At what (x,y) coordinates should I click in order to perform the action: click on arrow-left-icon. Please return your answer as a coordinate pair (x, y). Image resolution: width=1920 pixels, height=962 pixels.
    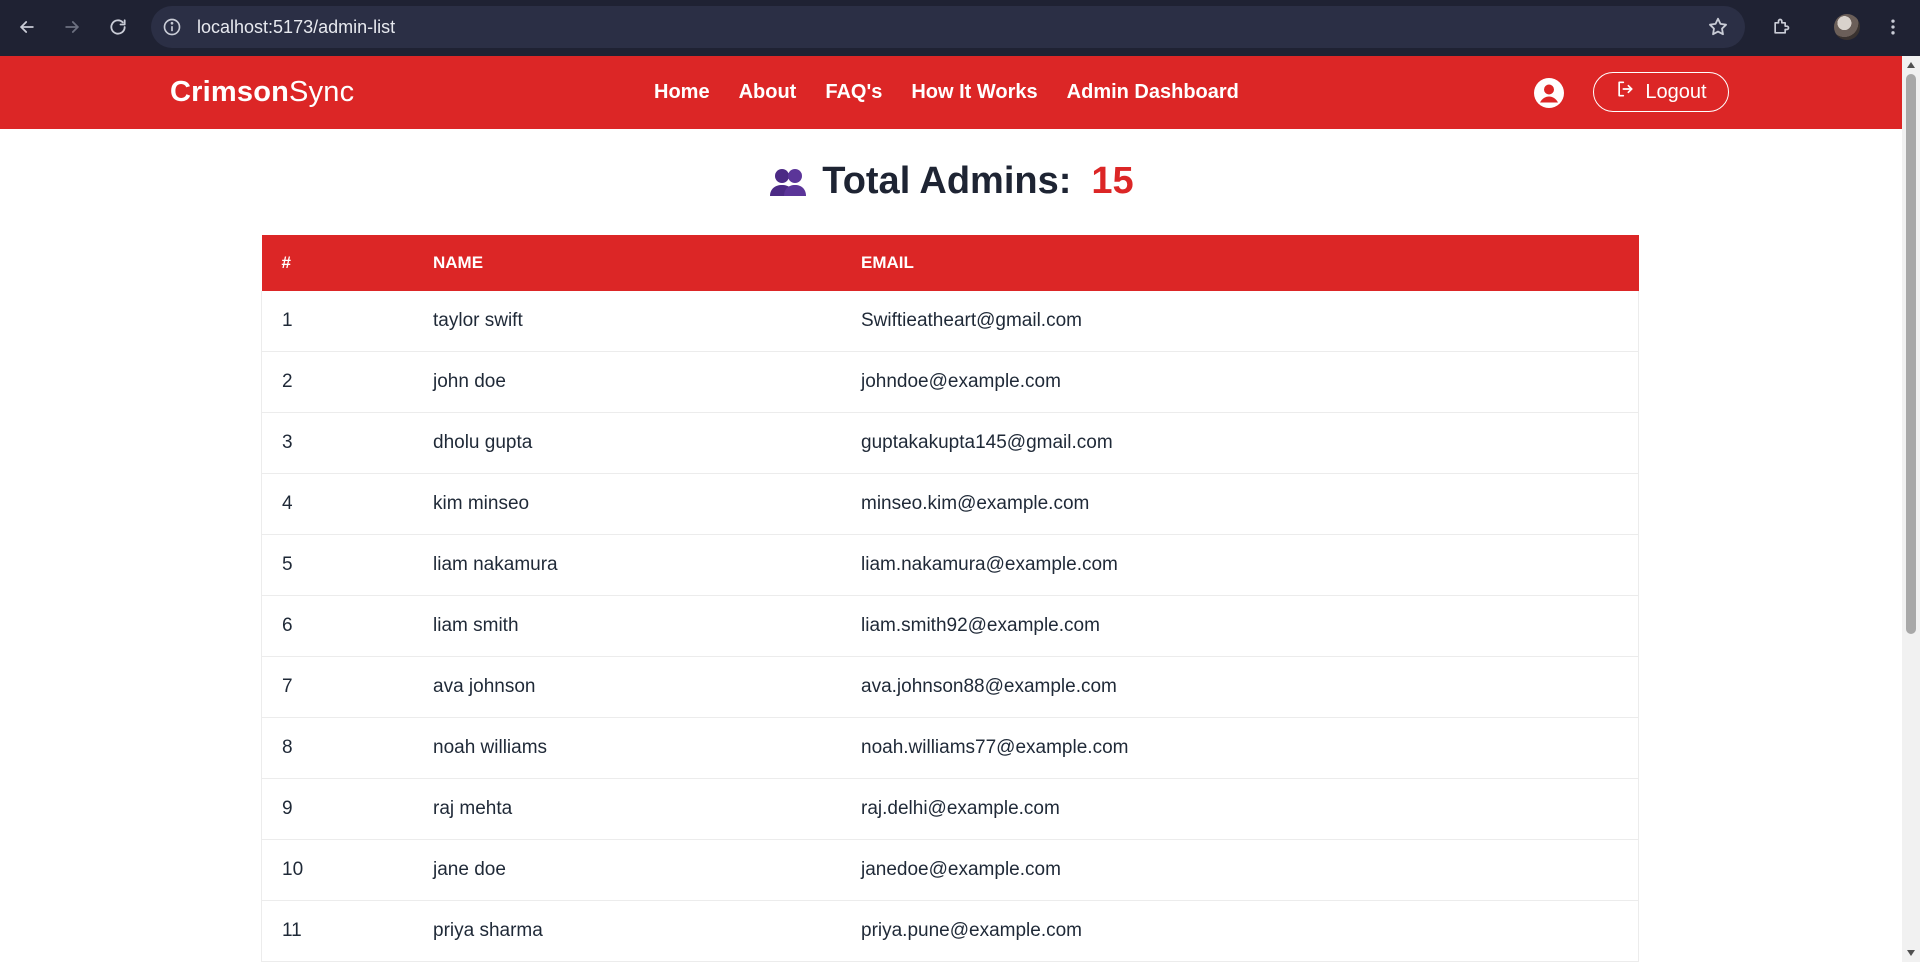
    Looking at the image, I should click on (27, 27).